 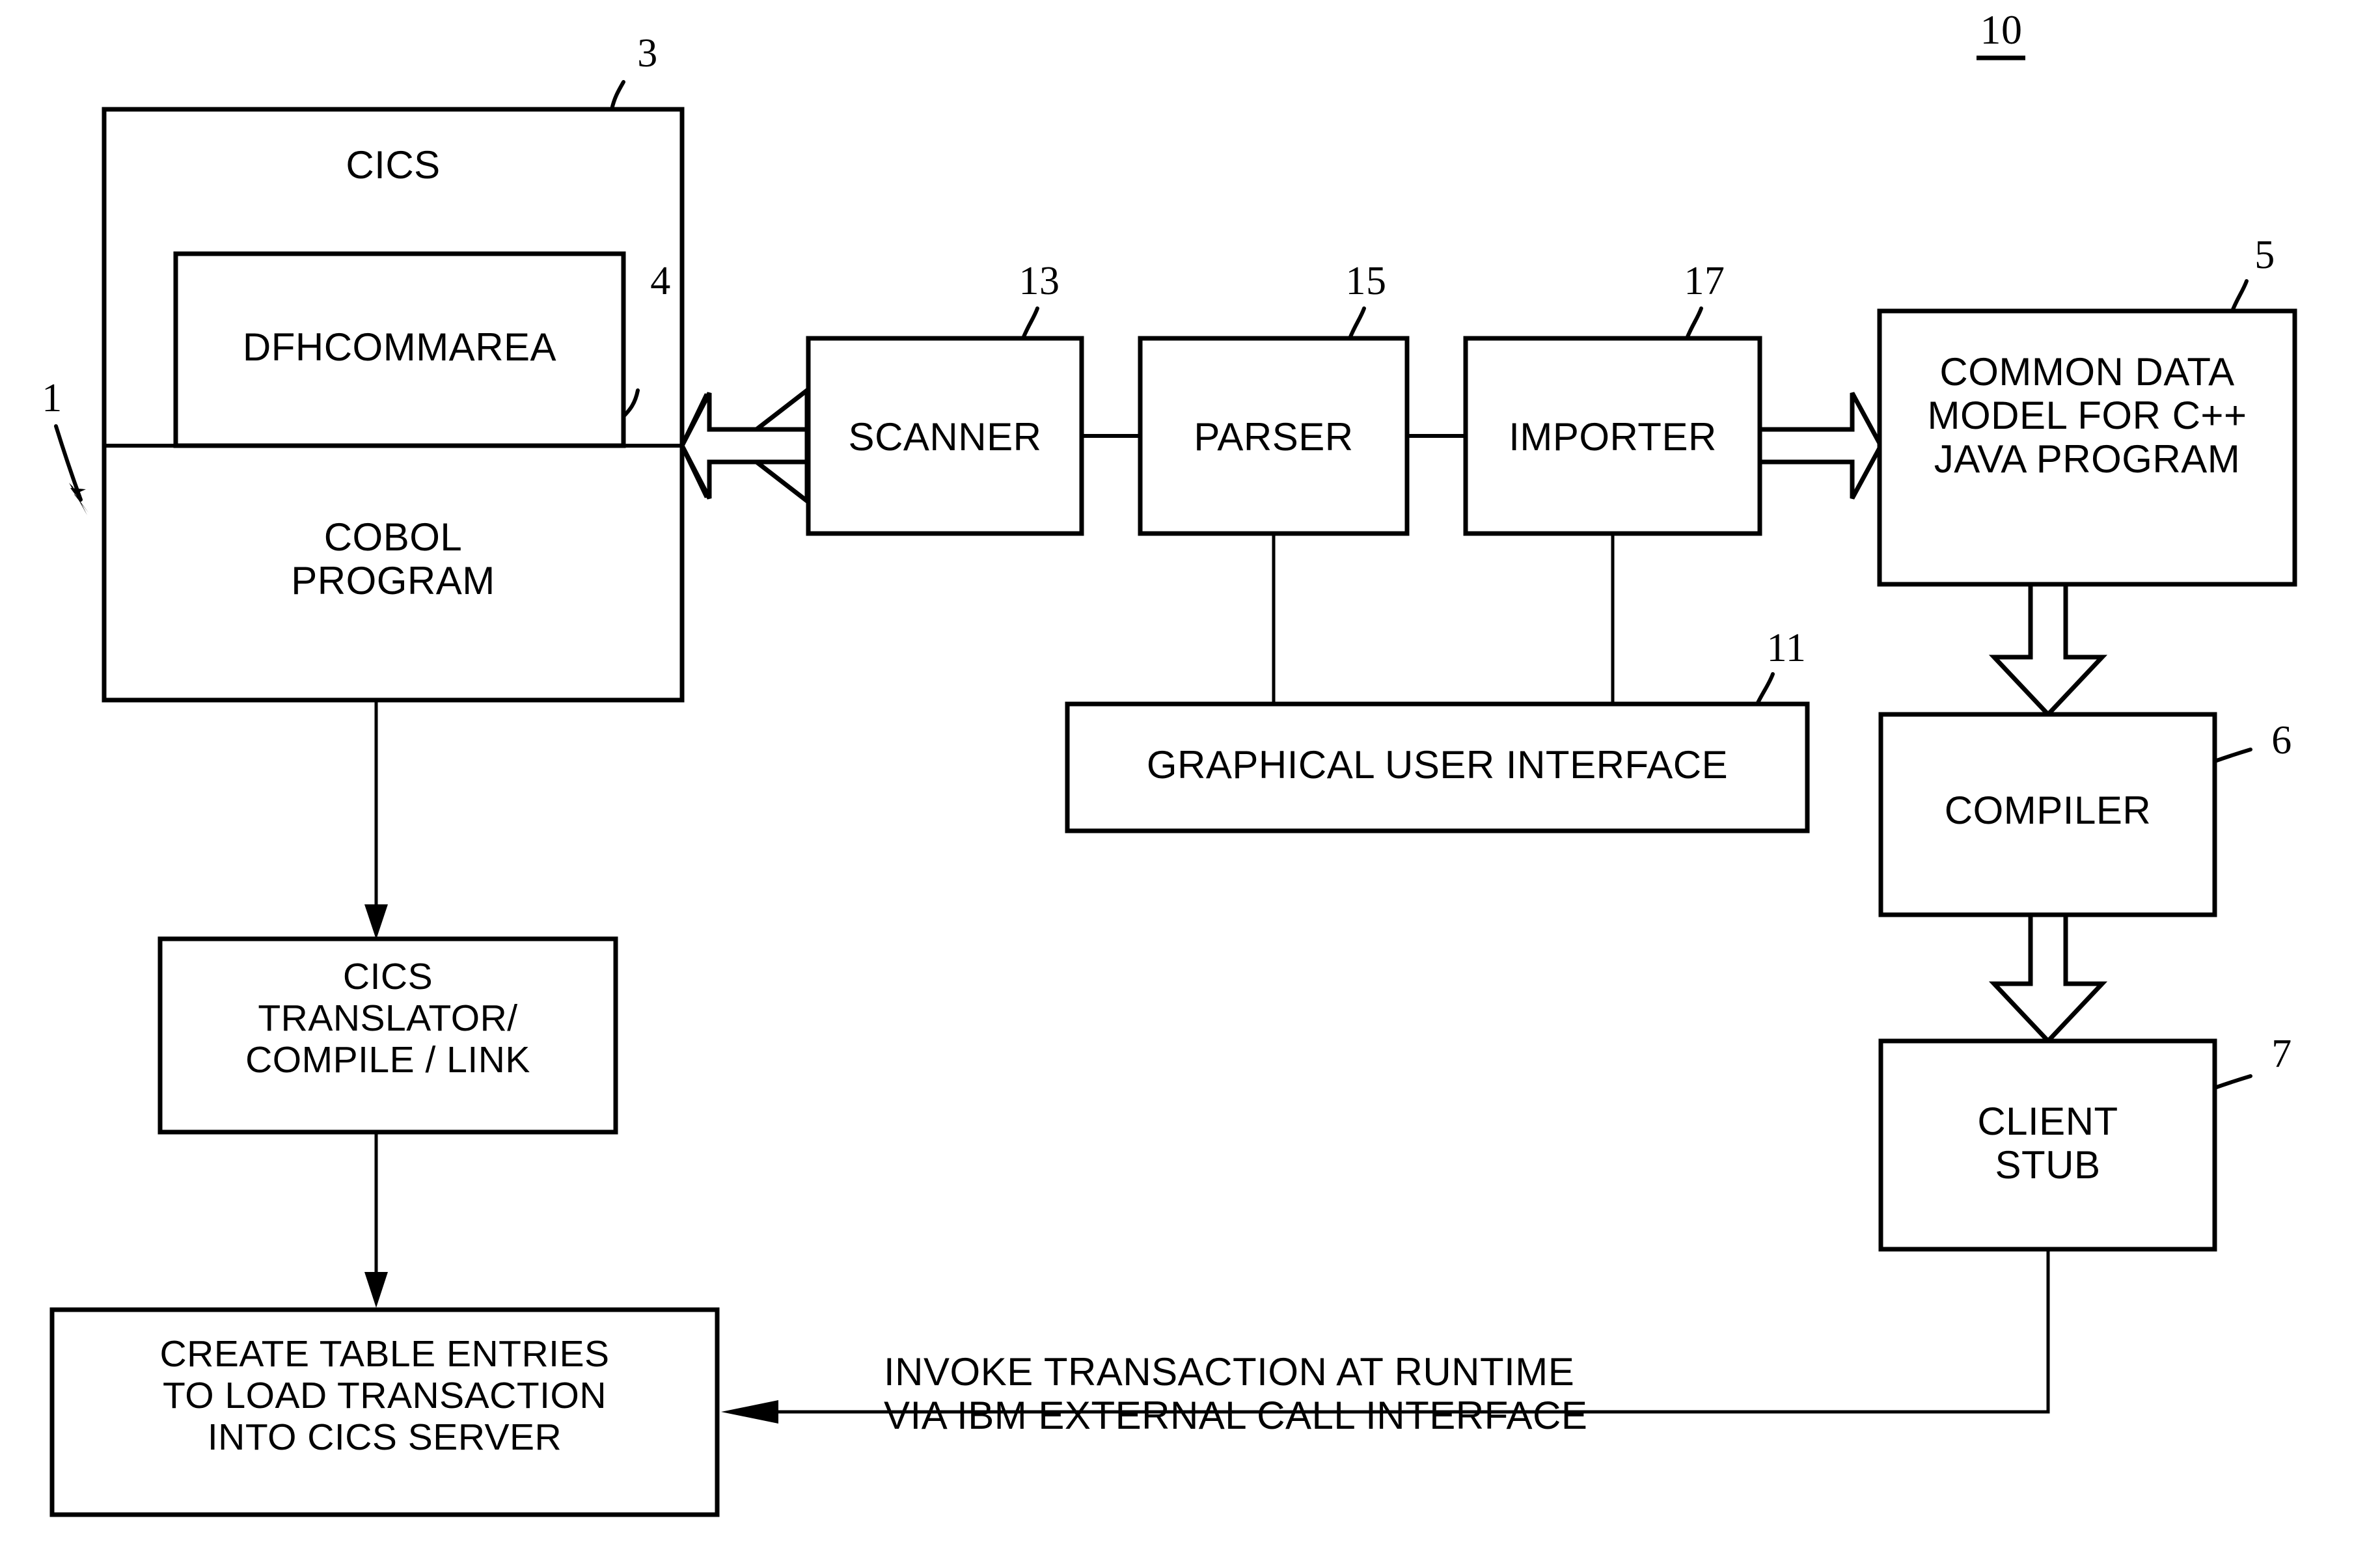 What do you see at coordinates (1704, 281) in the screenshot?
I see `importer-reference-number: 17` at bounding box center [1704, 281].